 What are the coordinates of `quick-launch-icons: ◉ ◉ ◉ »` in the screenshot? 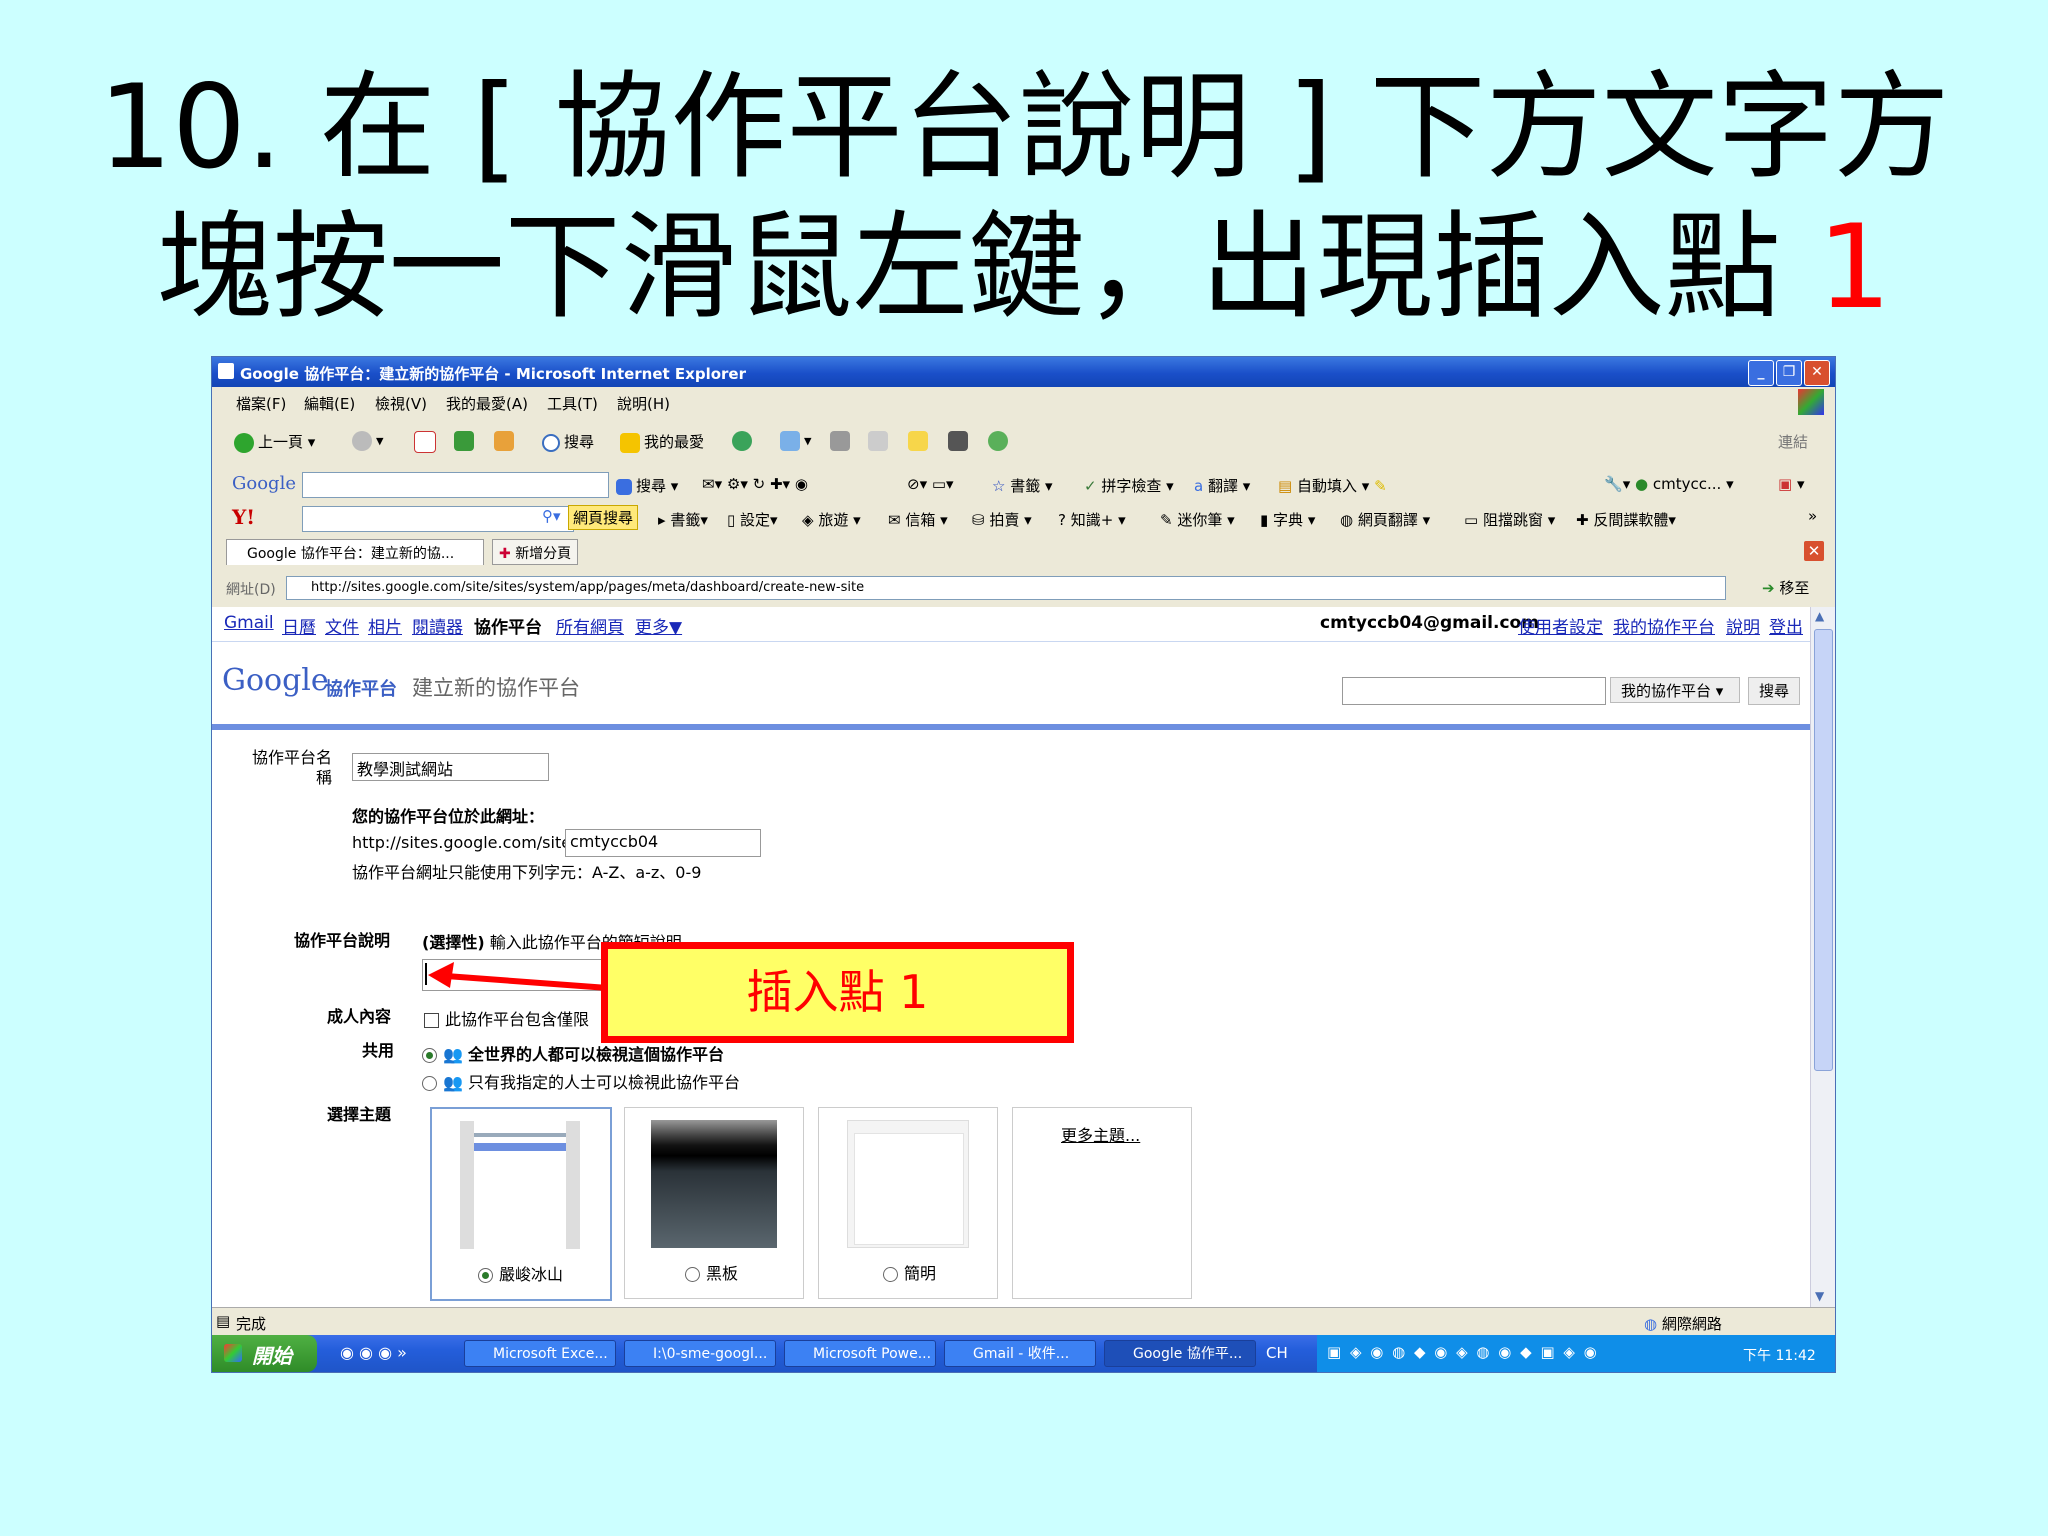 It's located at (373, 1352).